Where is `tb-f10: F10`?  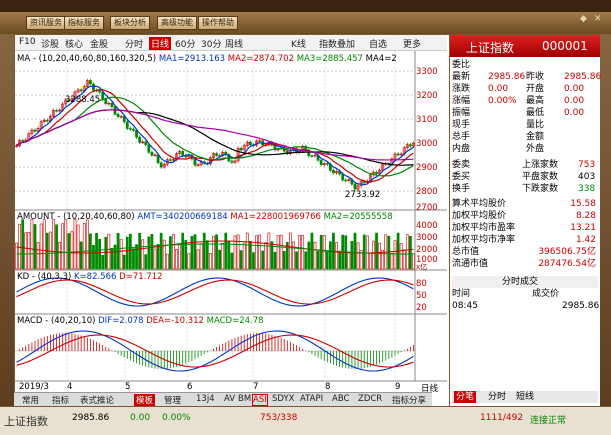 tb-f10: F10 is located at coordinates (27, 42).